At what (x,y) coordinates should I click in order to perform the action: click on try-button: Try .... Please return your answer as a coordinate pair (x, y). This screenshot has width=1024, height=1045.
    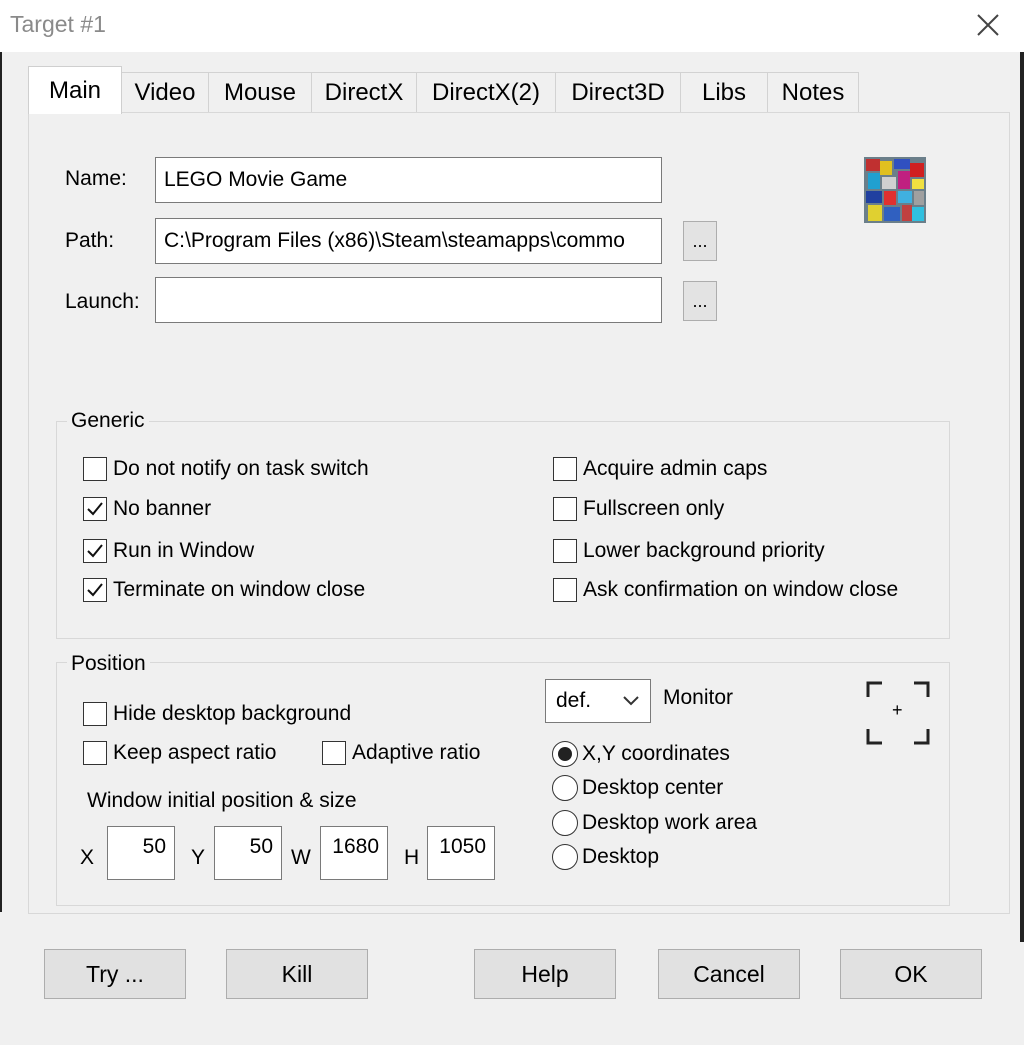
    Looking at the image, I should click on (115, 974).